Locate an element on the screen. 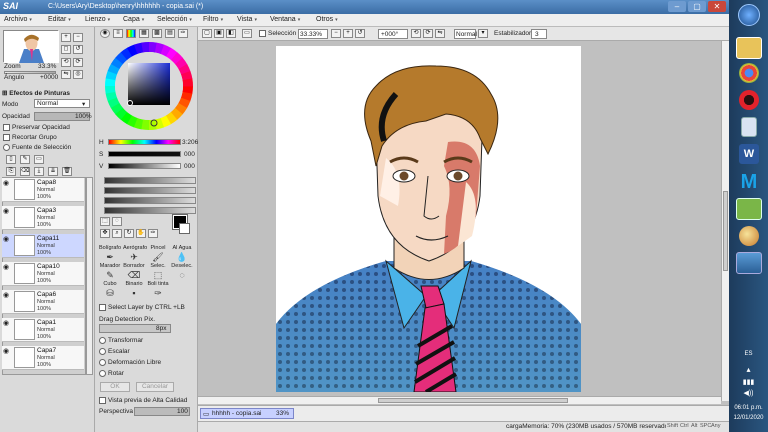  menu-seleccion: Selección ▾ is located at coordinates (174, 19).